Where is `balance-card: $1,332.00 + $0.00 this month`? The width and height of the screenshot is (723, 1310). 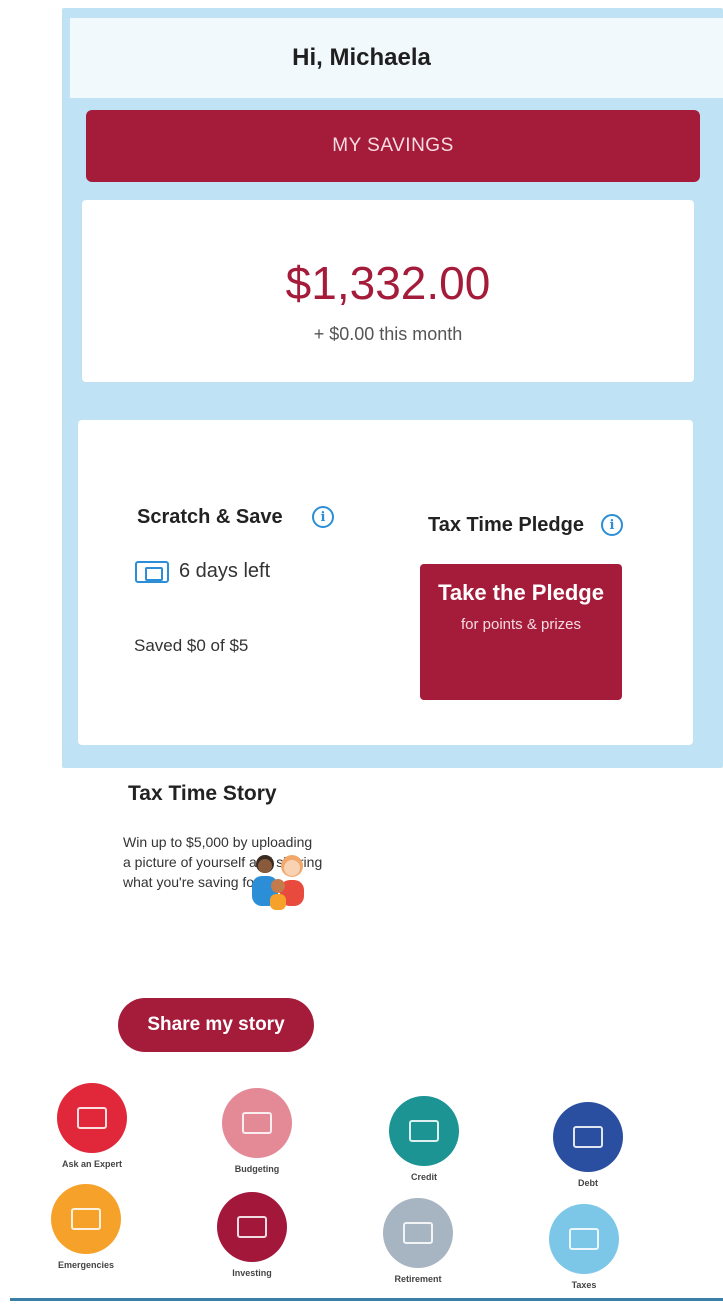
balance-card: $1,332.00 + $0.00 this month is located at coordinates (388, 291).